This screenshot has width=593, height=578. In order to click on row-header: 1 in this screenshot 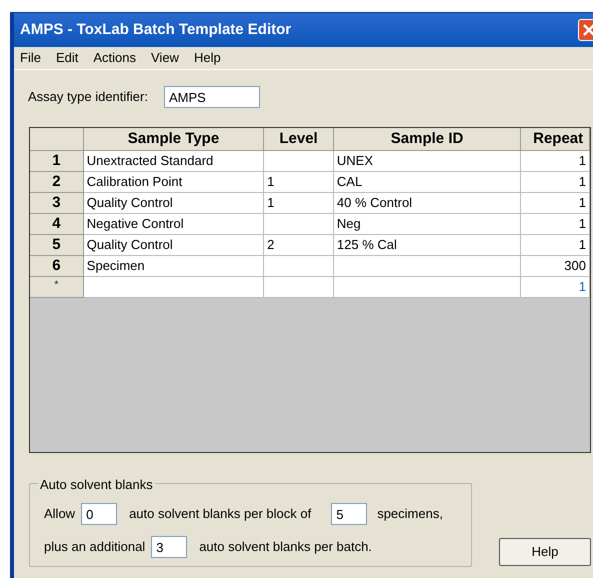, I will do `click(57, 161)`.